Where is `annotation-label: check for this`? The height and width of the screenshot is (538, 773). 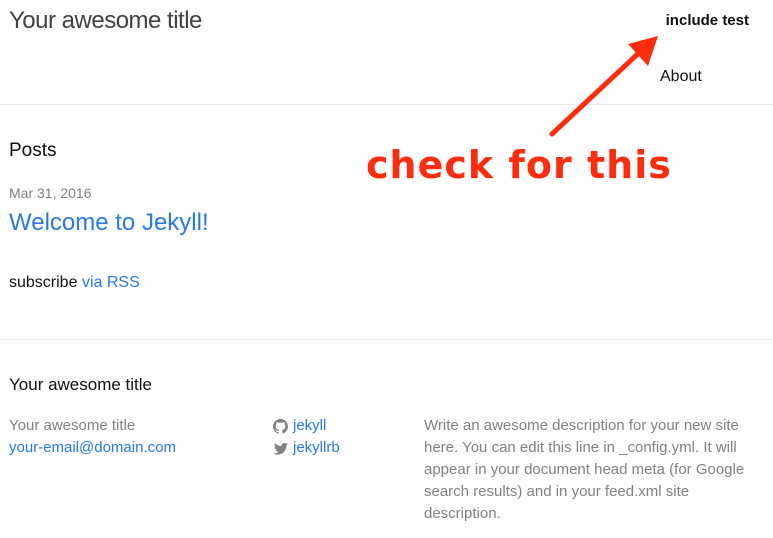
annotation-label: check for this is located at coordinates (519, 165).